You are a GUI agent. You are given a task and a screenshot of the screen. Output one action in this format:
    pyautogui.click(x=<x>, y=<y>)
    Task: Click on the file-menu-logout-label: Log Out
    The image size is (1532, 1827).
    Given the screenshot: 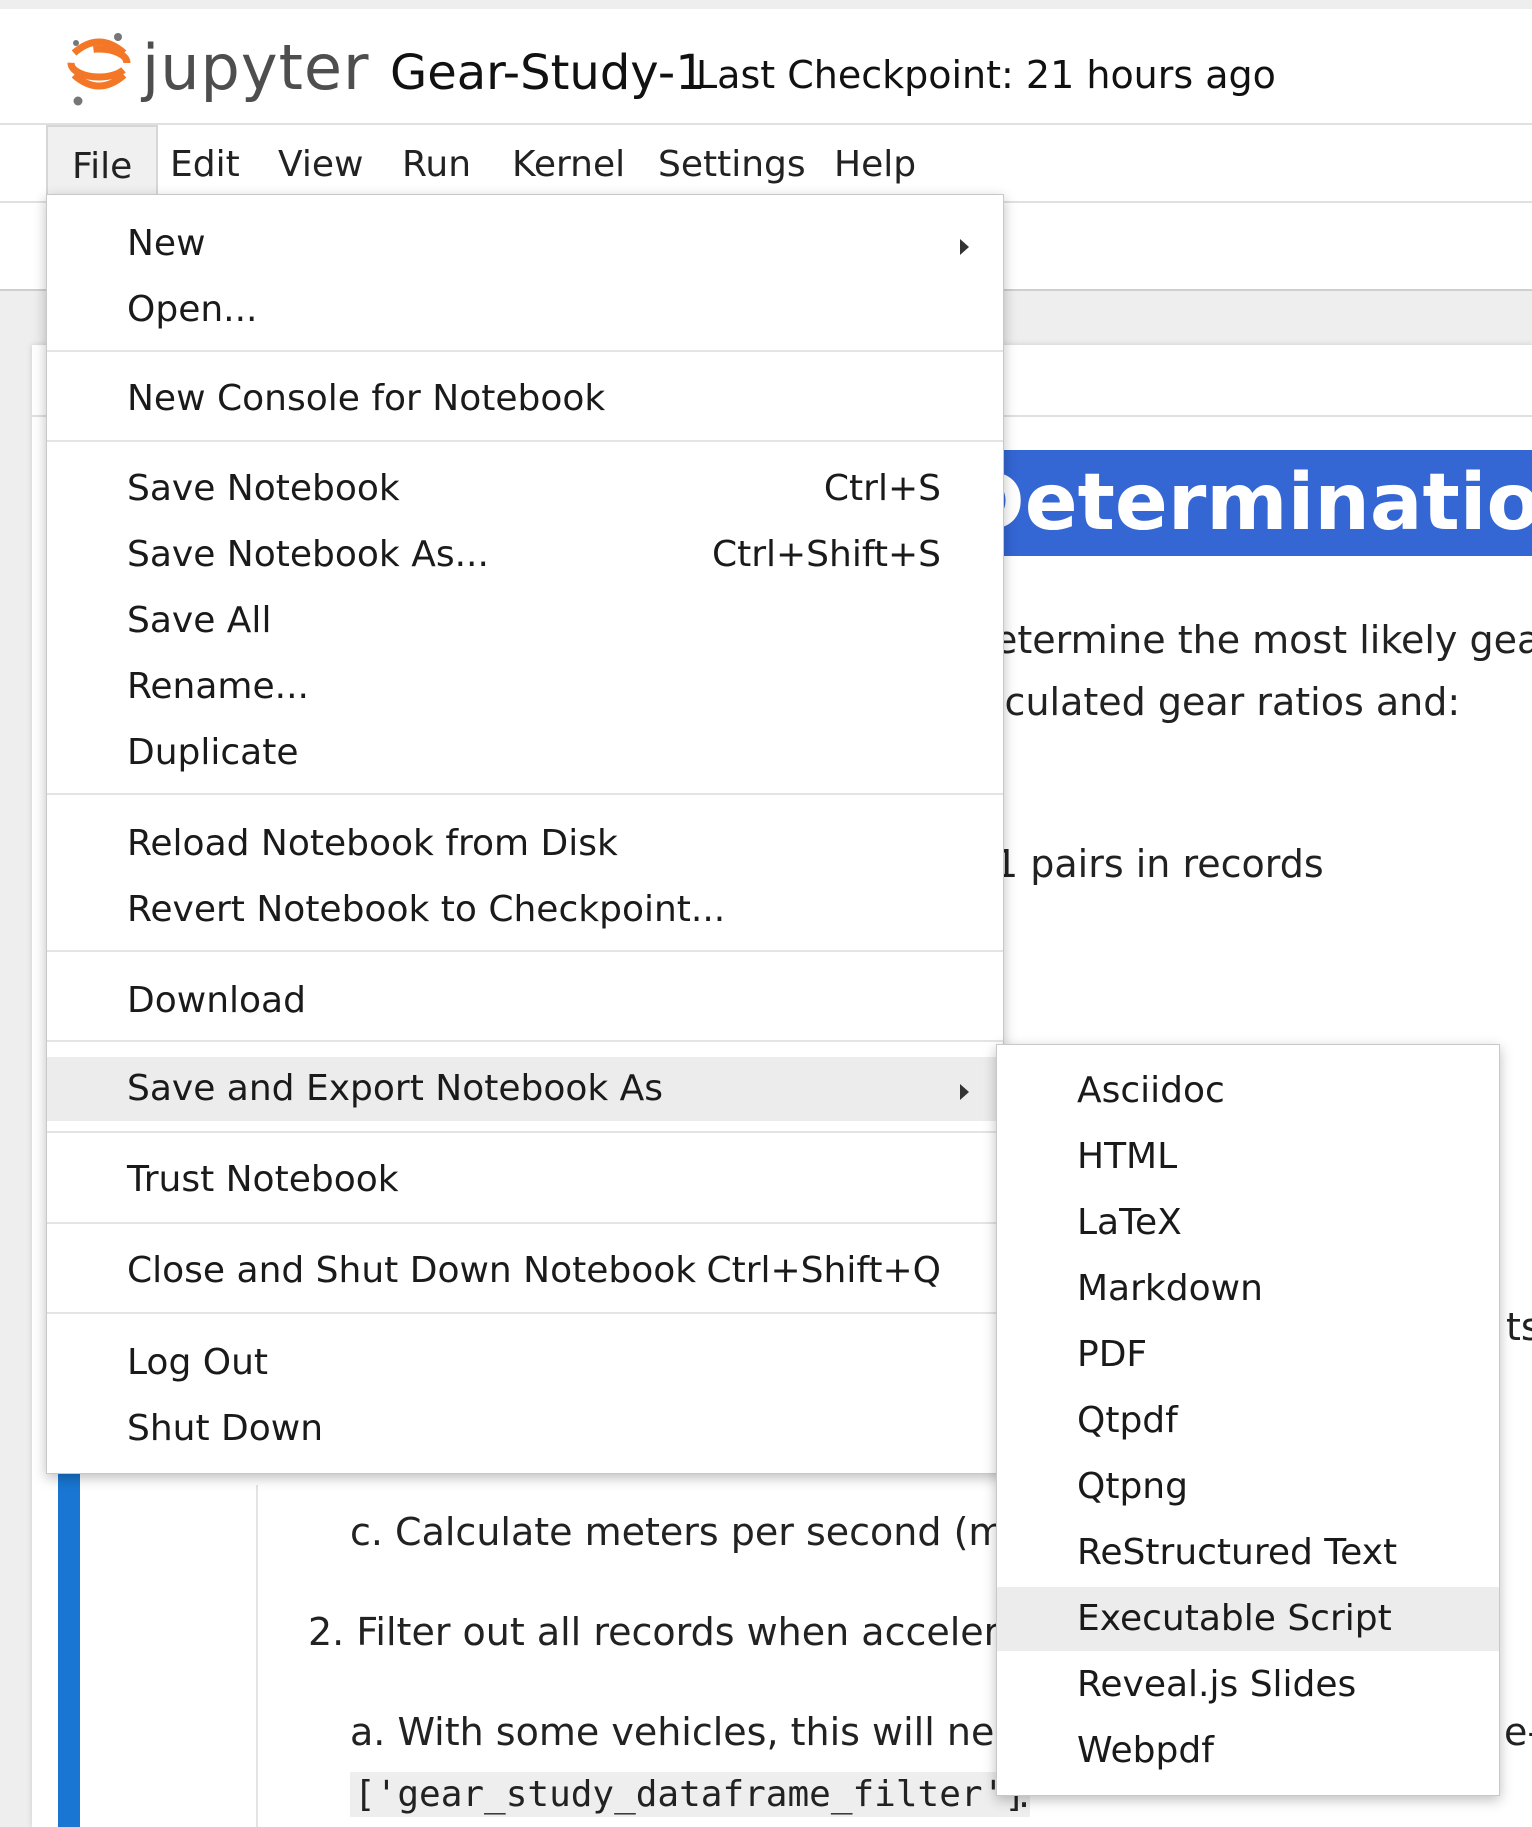 What is the action you would take?
    pyautogui.click(x=198, y=1362)
    